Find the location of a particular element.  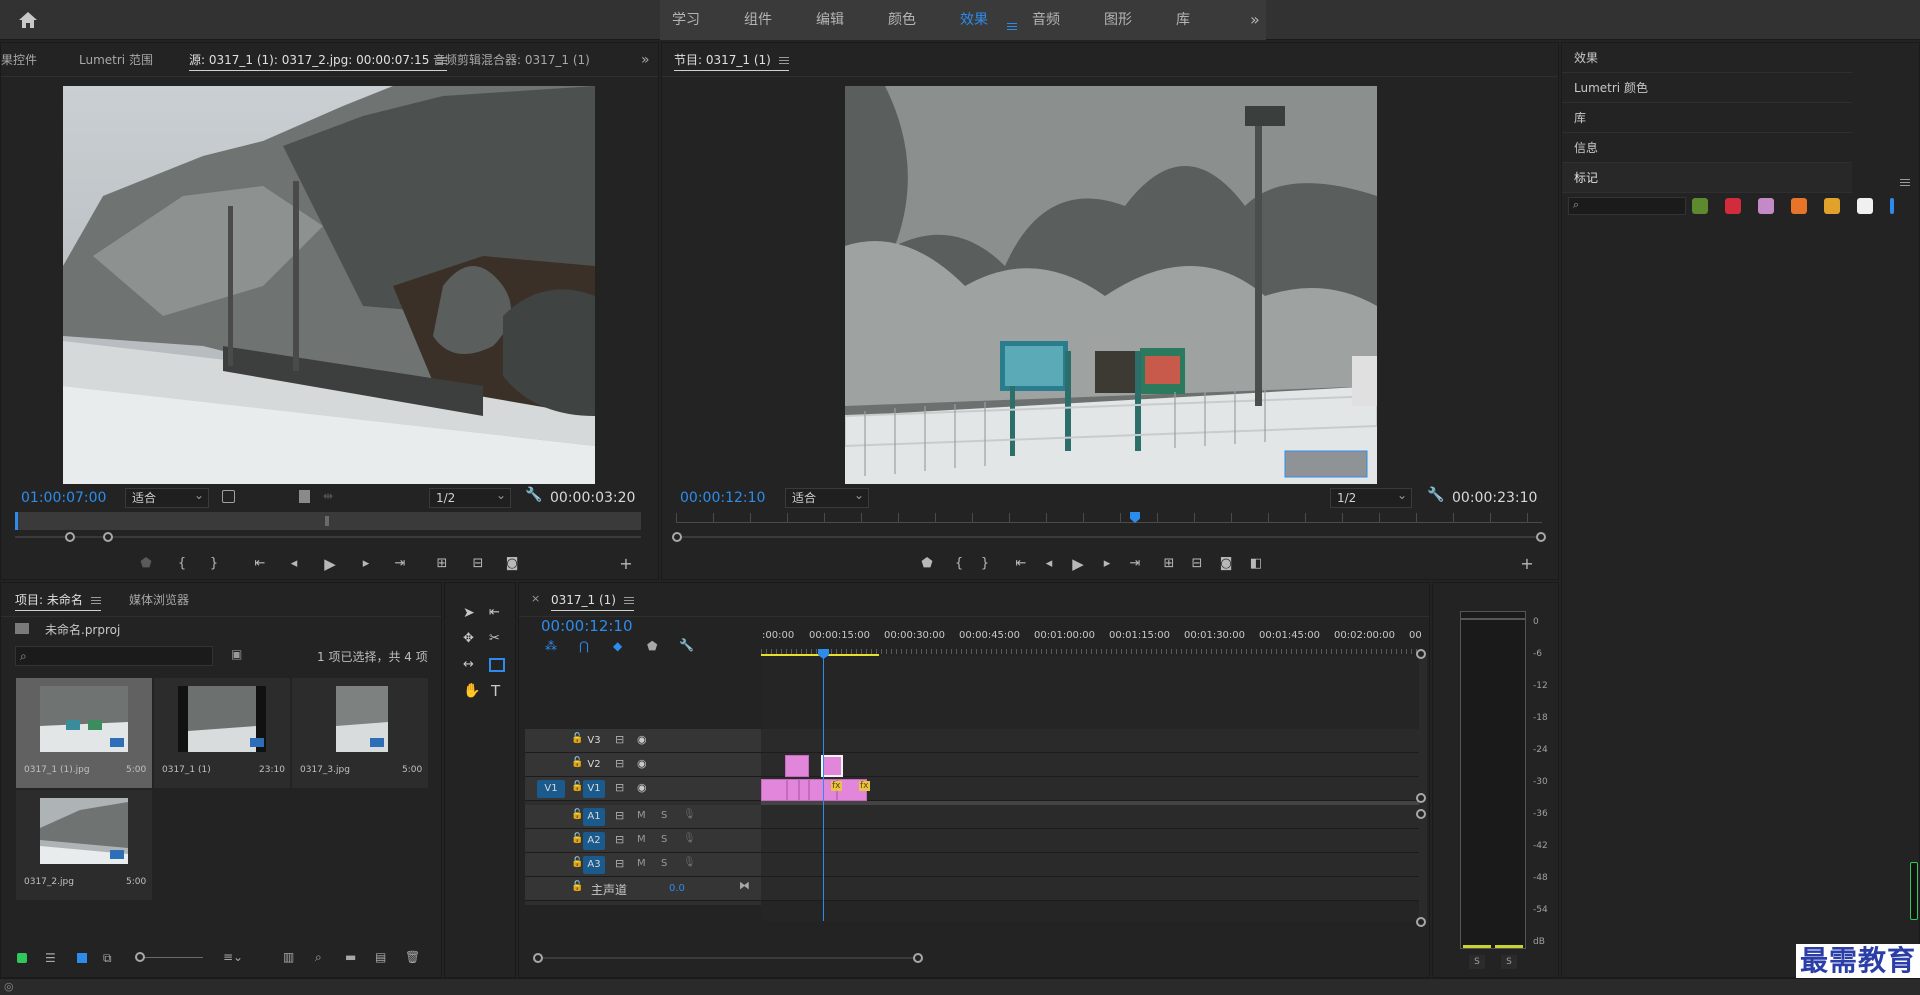

track-master is located at coordinates (1093, 889).